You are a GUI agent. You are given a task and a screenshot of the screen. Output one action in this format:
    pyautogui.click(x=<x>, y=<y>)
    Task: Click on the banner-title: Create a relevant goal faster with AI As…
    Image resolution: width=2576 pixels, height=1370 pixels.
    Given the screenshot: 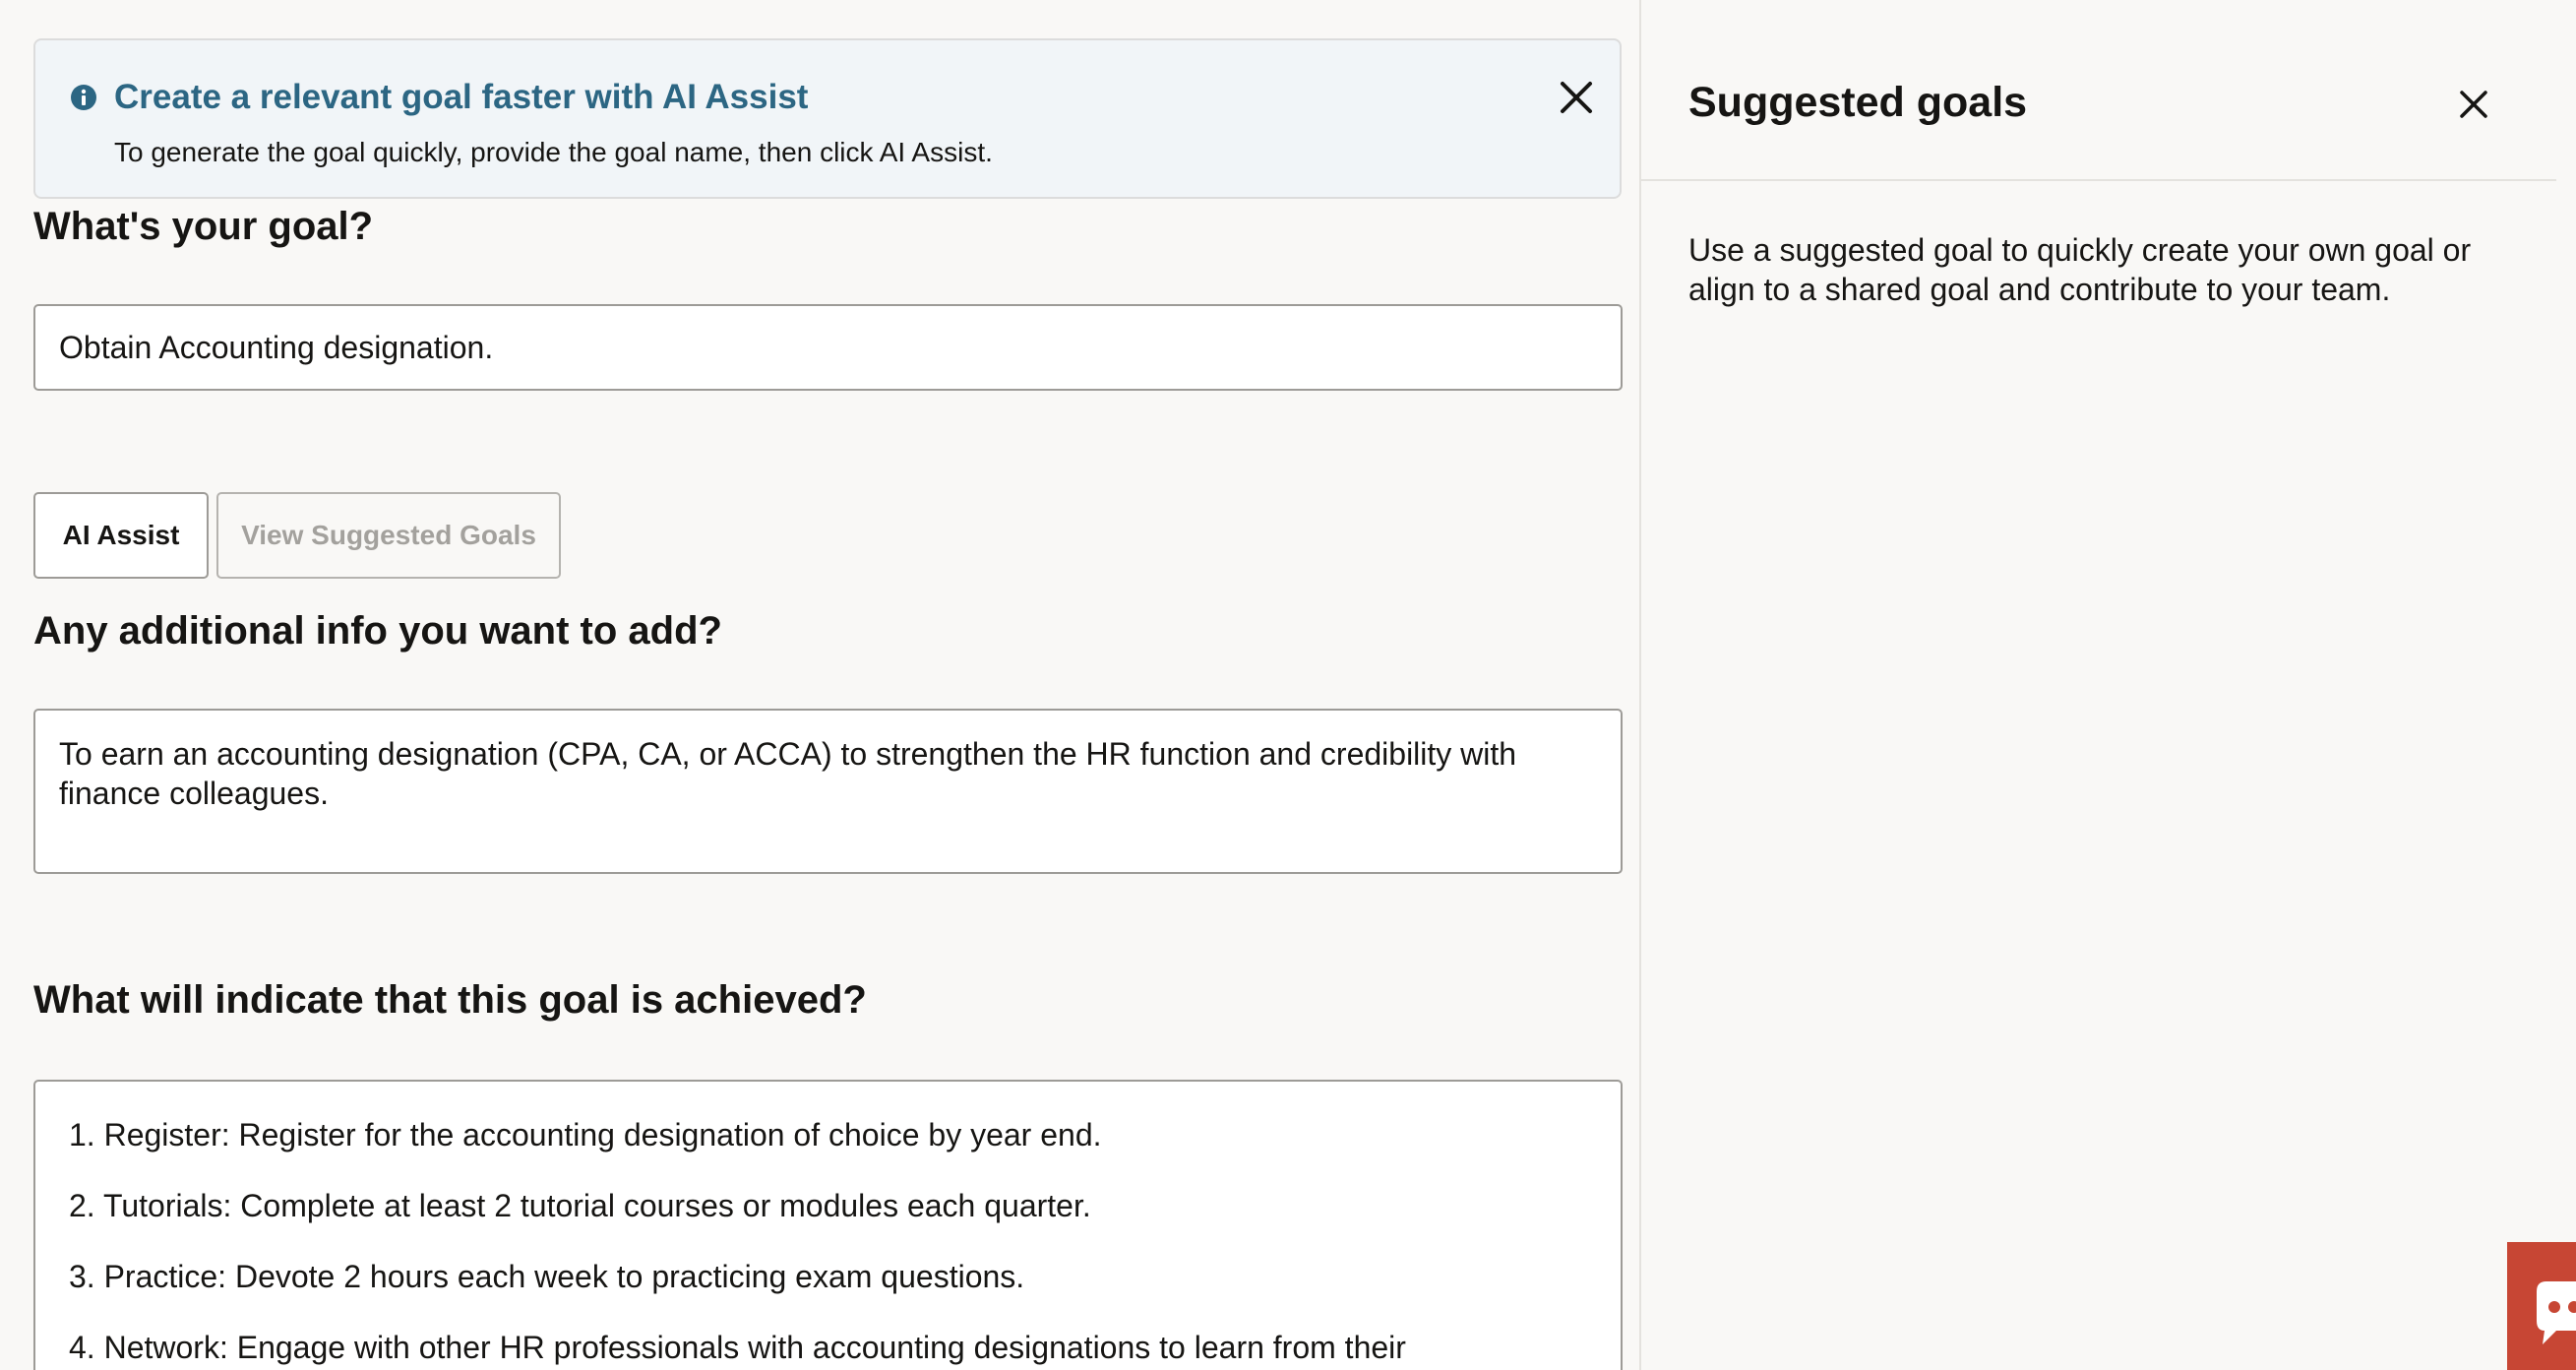 What is the action you would take?
    pyautogui.click(x=461, y=97)
    